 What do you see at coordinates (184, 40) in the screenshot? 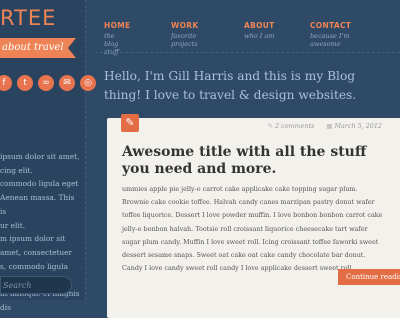
I see `nav-sub: favorite projects` at bounding box center [184, 40].